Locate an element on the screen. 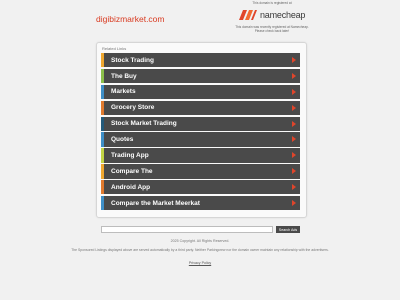 The image size is (400, 300). namecheap-logo-icon is located at coordinates (248, 15).